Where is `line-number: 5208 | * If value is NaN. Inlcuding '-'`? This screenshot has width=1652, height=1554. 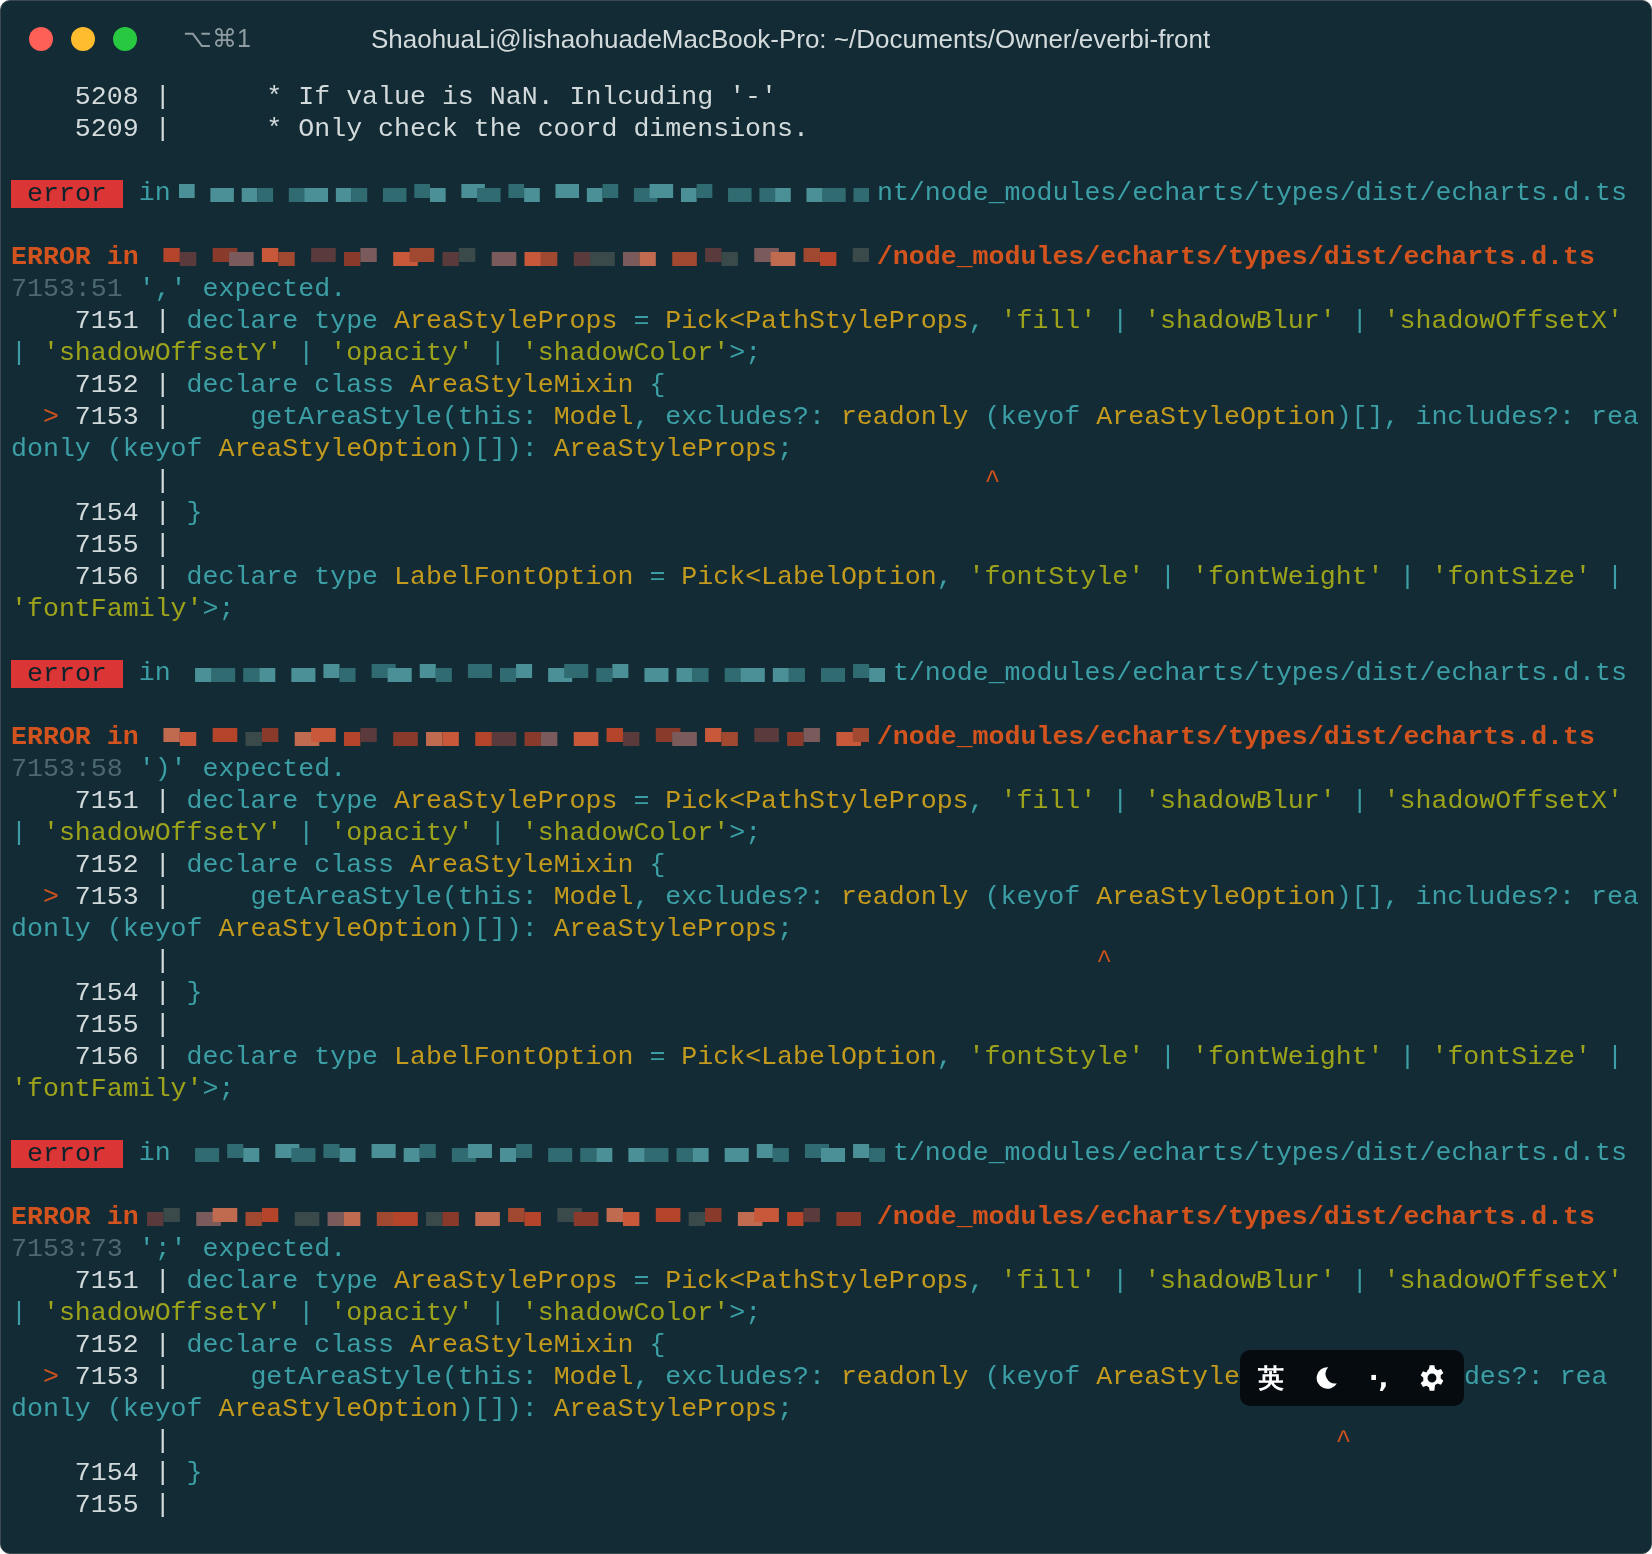 line-number: 5208 | * If value is NaN. Inlcuding '-' is located at coordinates (425, 98).